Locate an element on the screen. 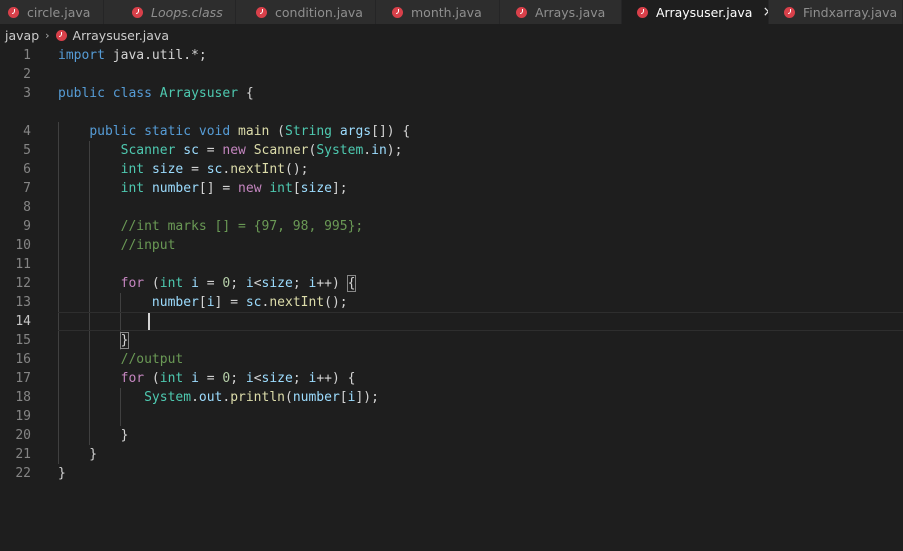  code-comment: //input is located at coordinates (117, 245).